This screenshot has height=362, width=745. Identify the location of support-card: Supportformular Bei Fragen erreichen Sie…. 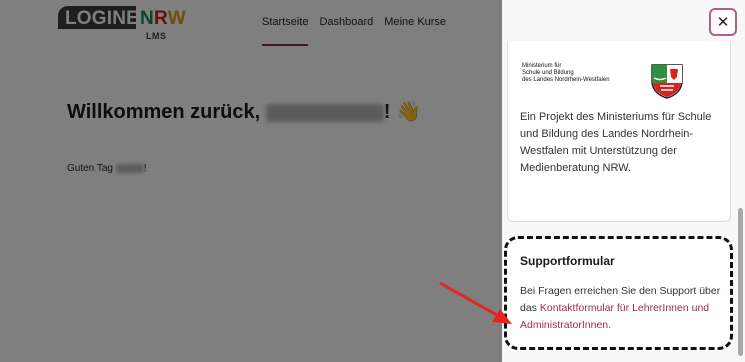
(618, 293).